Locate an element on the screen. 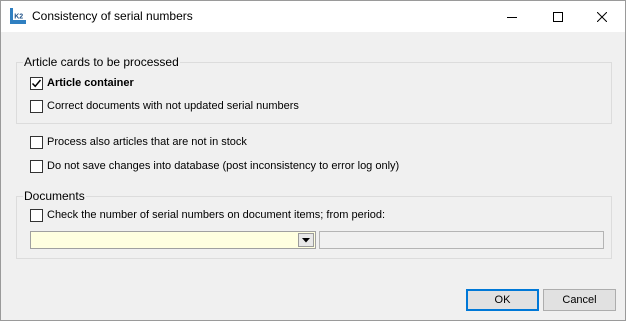 Image resolution: width=626 pixels, height=321 pixels. title-bar: K2 Consistency of serial numbers is located at coordinates (313, 16).